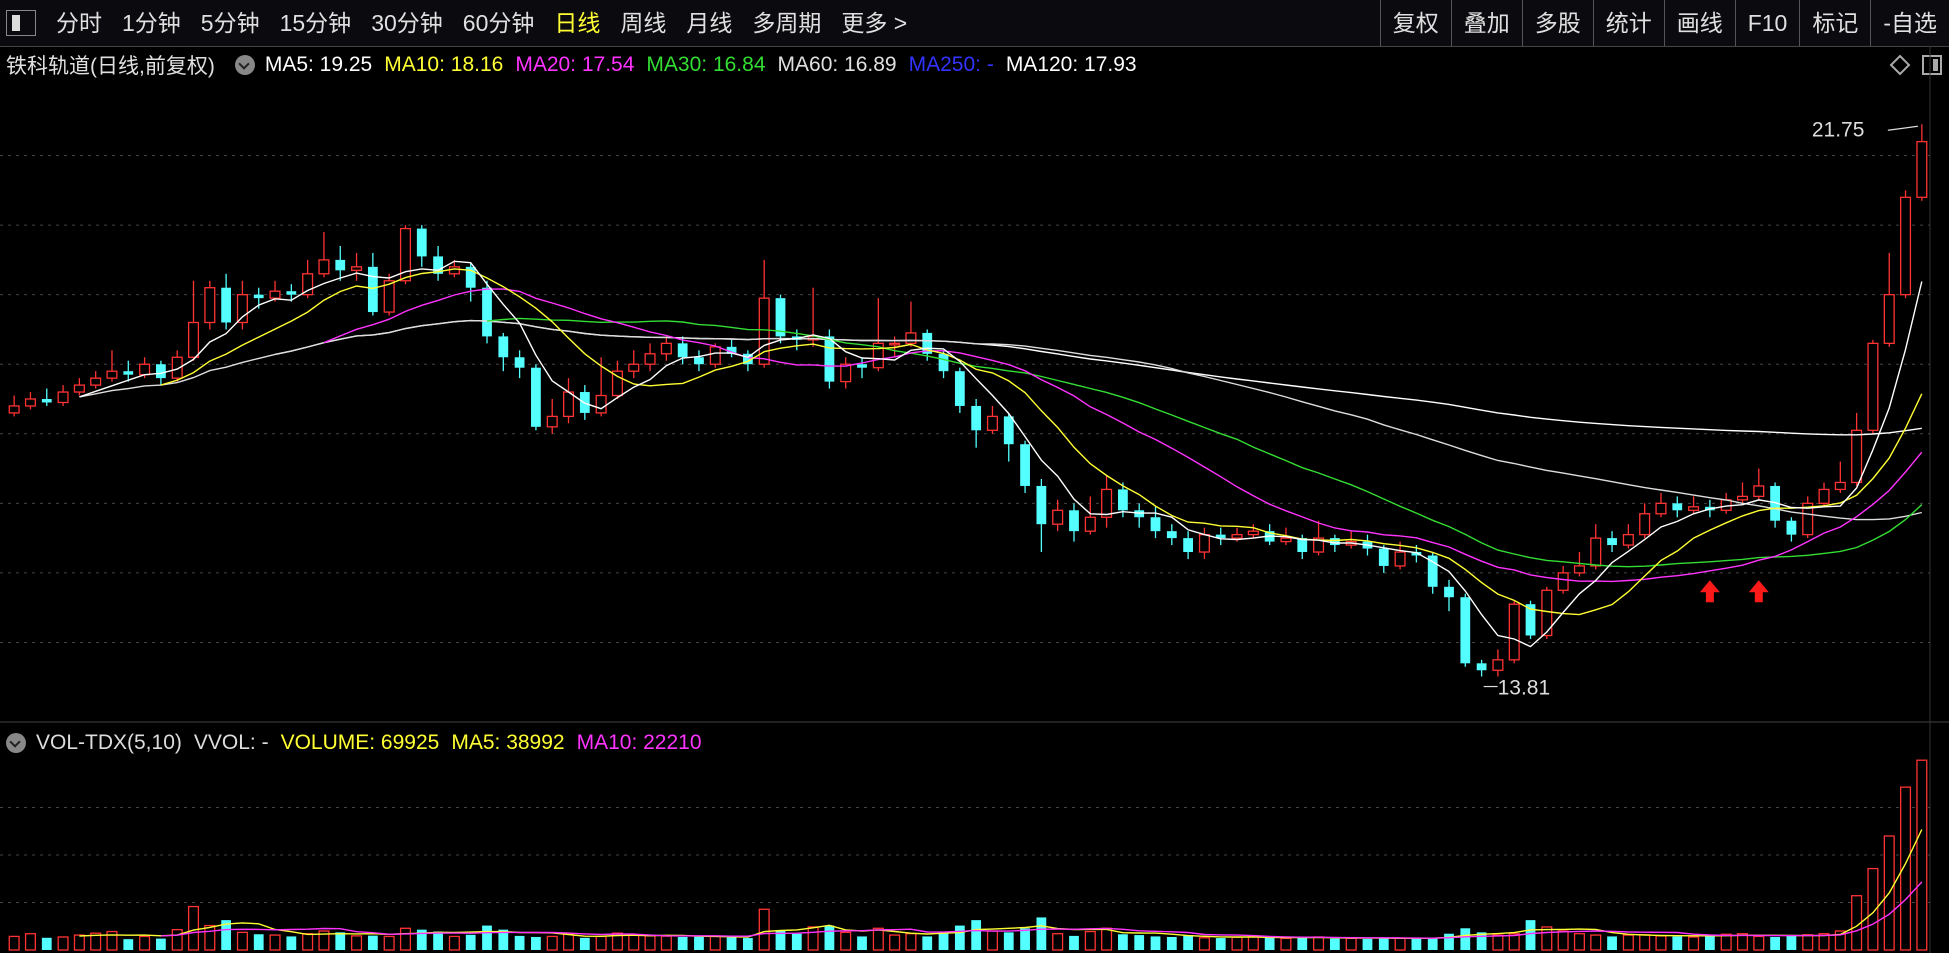  Describe the element at coordinates (1001, 884) in the screenshot. I see `vol-ma5-line` at that location.